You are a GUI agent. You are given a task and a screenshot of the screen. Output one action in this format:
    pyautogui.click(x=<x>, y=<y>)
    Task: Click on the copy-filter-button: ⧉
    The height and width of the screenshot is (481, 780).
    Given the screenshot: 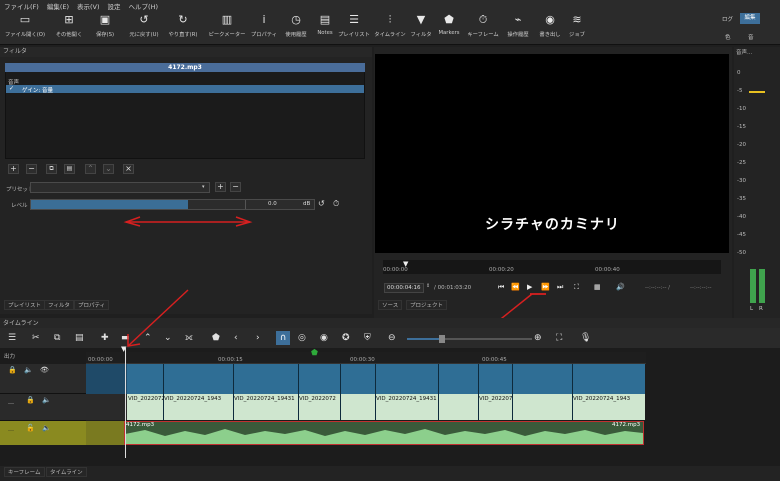 What is the action you would take?
    pyautogui.click(x=51, y=169)
    